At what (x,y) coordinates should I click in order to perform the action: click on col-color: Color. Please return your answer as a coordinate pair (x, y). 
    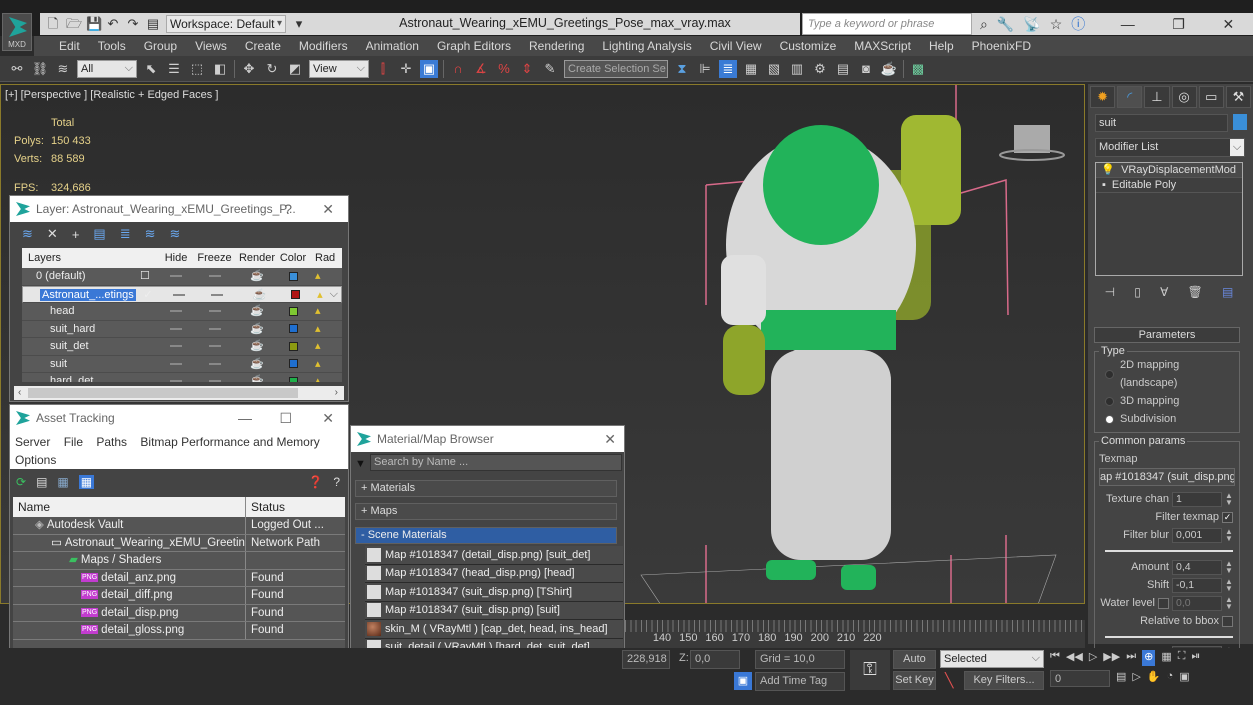
    Looking at the image, I should click on (293, 258).